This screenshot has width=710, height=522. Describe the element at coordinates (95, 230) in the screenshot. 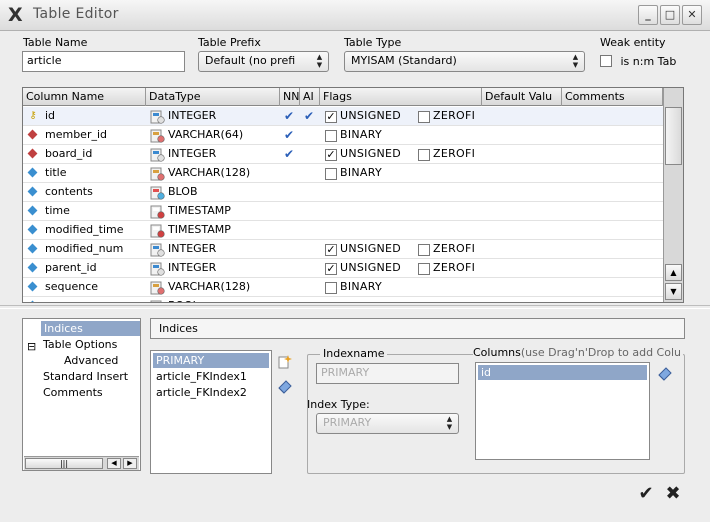

I see `column-name-cell: modified_time` at that location.